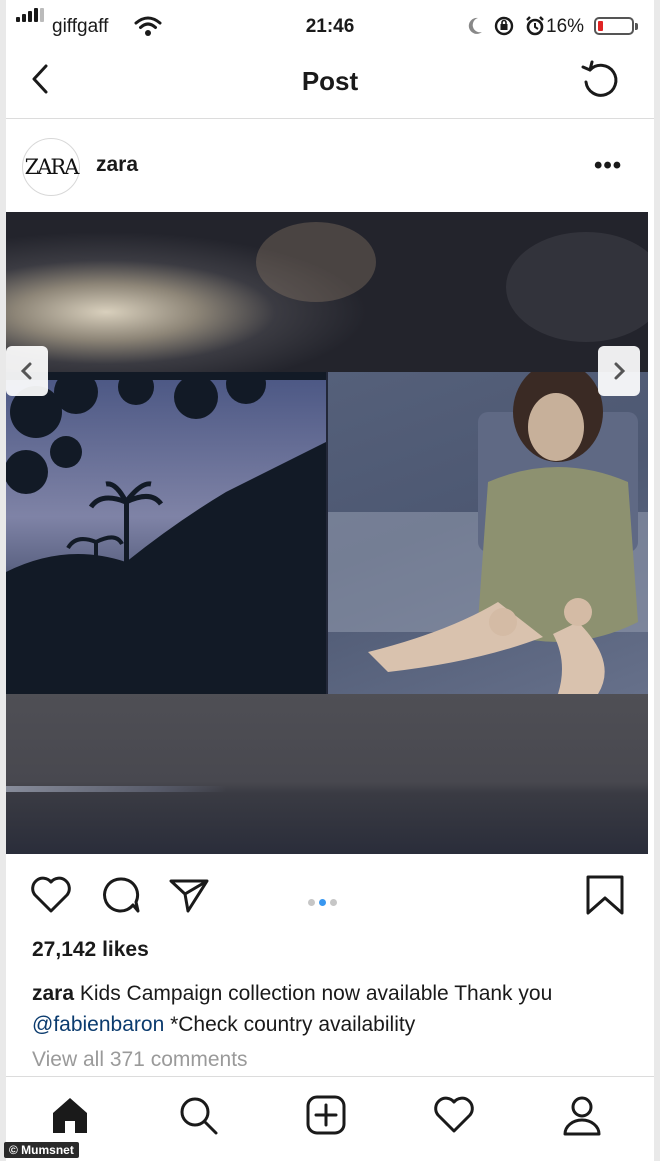 The image size is (660, 1161). Describe the element at coordinates (616, 26) in the screenshot. I see `battery-icon` at that location.